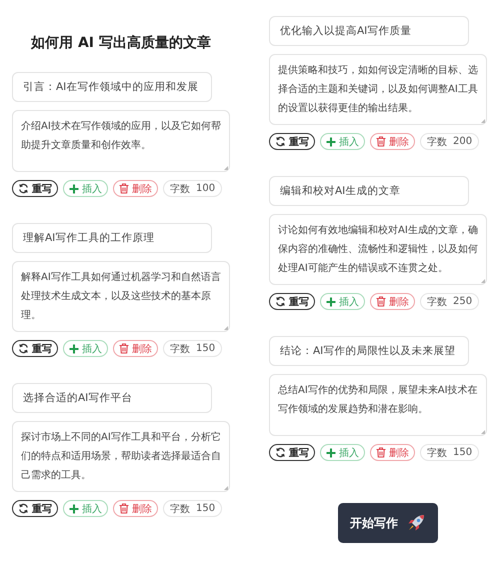 This screenshot has width=500, height=561. Describe the element at coordinates (378, 89) in the screenshot. I see `description-field: 提供策略和技巧，如如何设定清晰的目标、选择合适的主题和关键词，以及如何调整AI工具的设置以获得更佳的输出结果。` at that location.